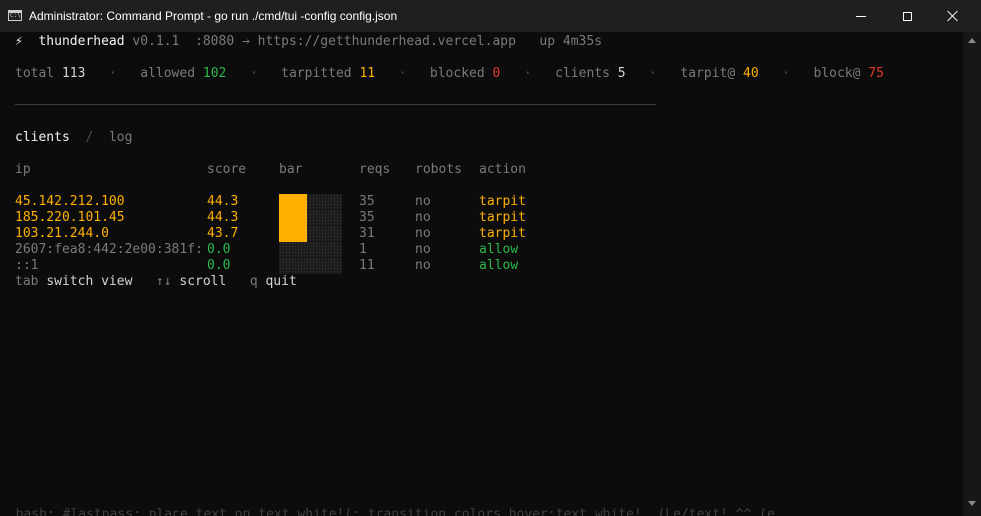  I want to click on stat-total-value: 113, so click(73, 73).